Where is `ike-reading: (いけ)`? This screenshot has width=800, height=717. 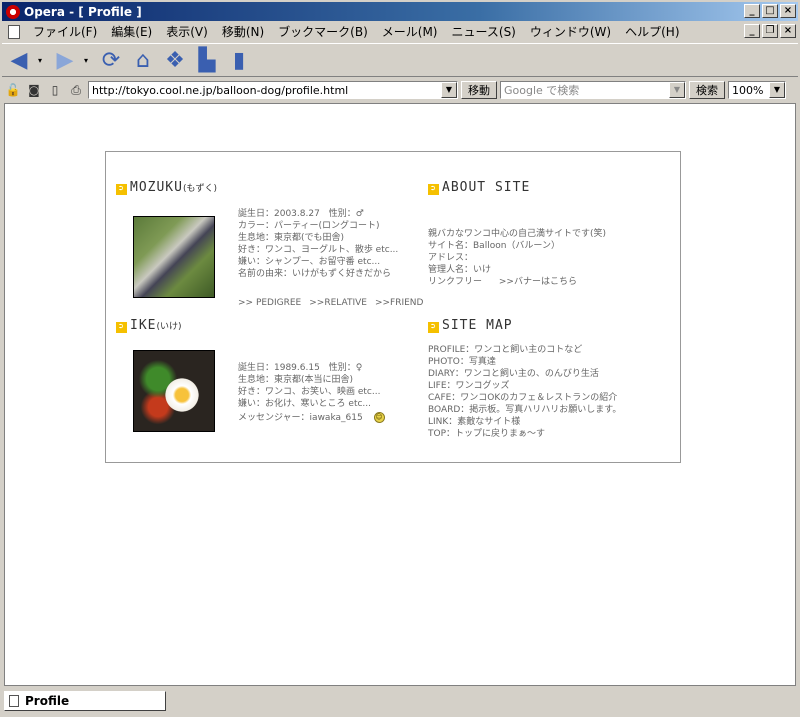 ike-reading: (いけ) is located at coordinates (169, 327).